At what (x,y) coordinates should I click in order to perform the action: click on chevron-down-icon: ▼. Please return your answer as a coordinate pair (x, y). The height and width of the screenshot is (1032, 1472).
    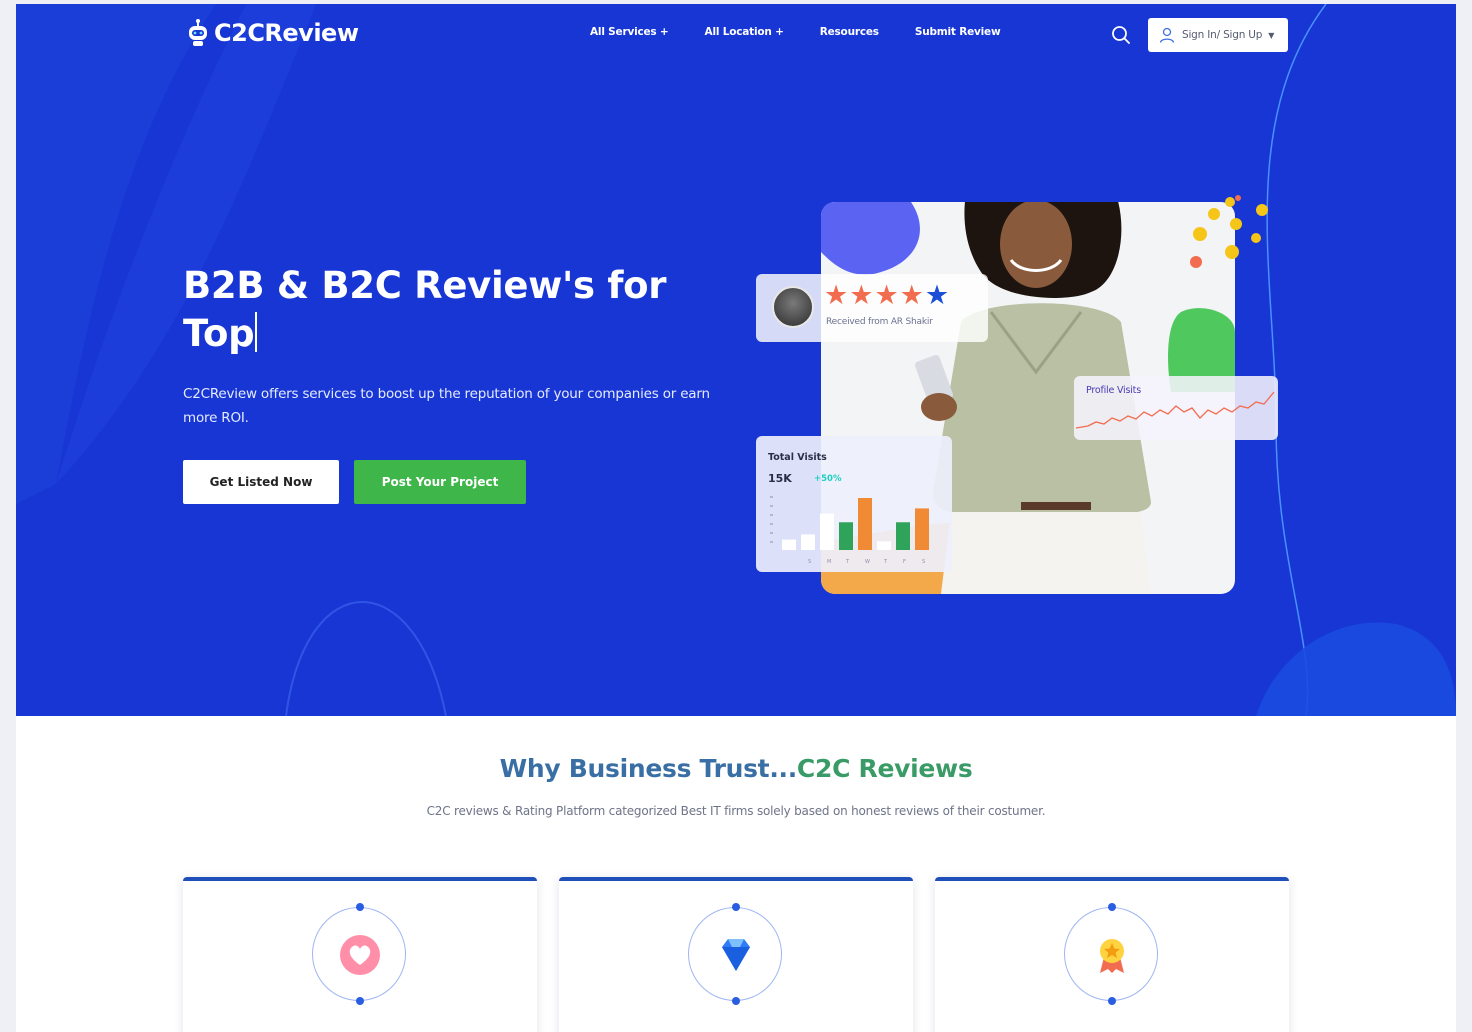
    Looking at the image, I should click on (1271, 35).